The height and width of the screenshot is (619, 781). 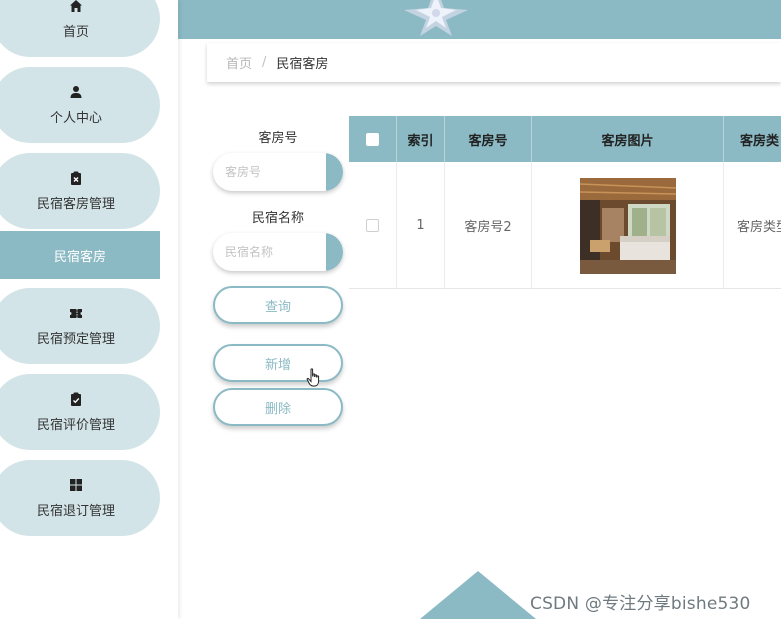 What do you see at coordinates (269, 252) in the screenshot?
I see `homestay-name-input` at bounding box center [269, 252].